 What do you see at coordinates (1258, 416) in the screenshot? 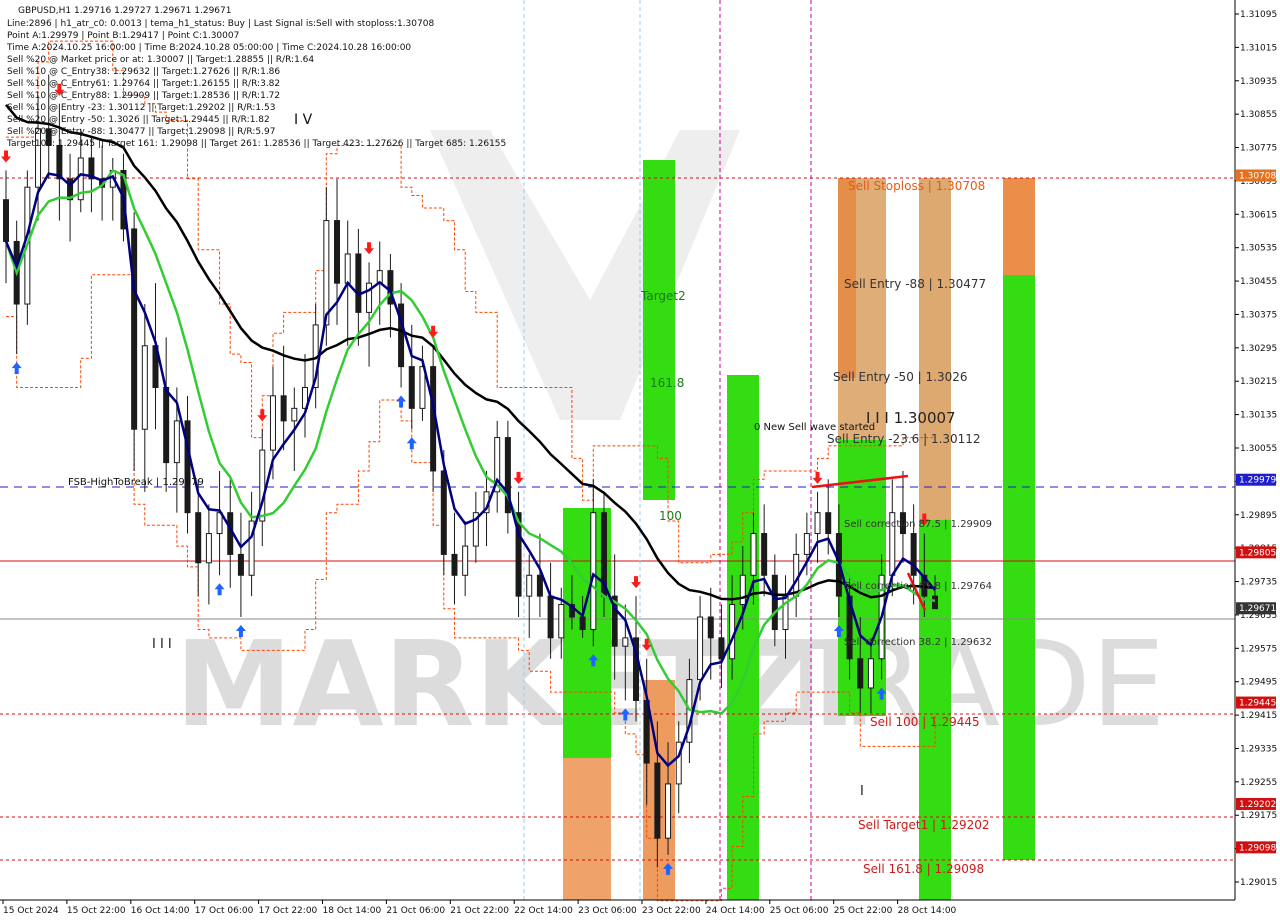
I see `price-tick-label: 1.30135` at bounding box center [1258, 416].